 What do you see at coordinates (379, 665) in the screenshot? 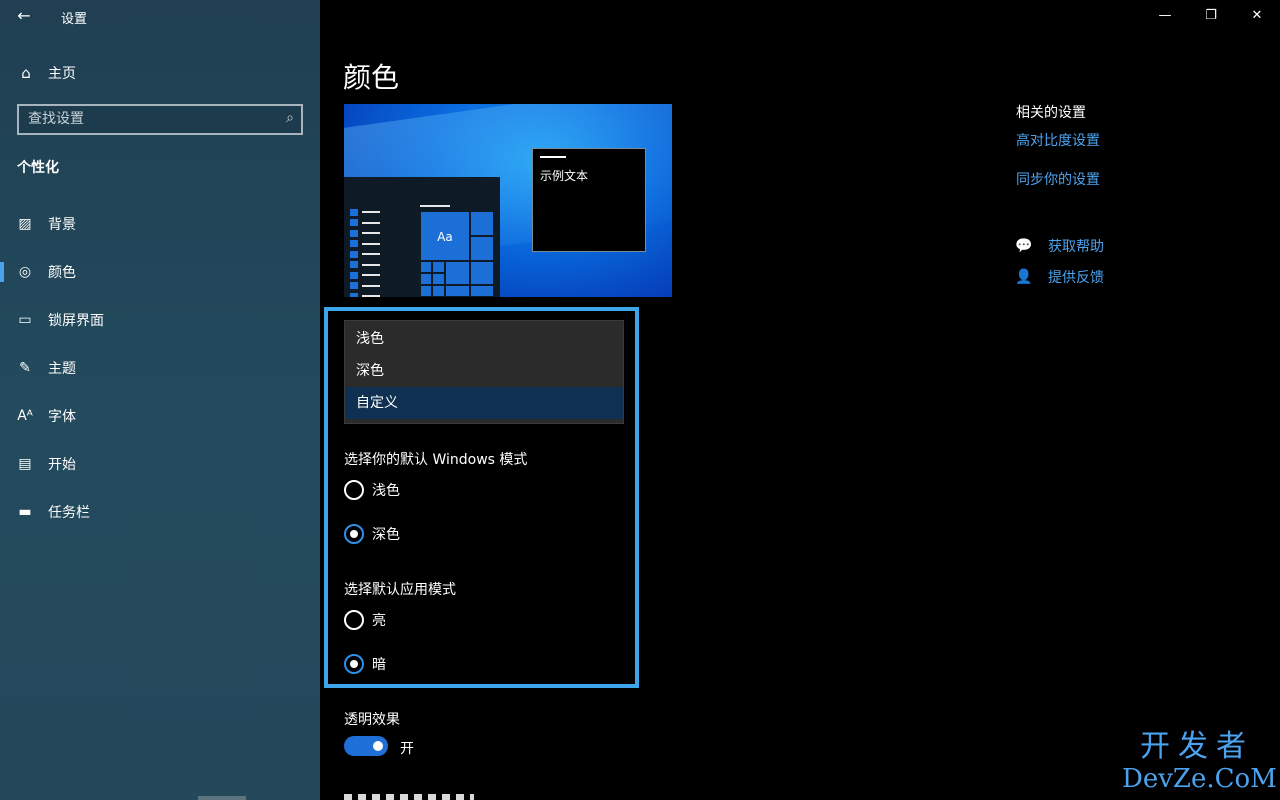
I see `radio-label: 暗` at bounding box center [379, 665].